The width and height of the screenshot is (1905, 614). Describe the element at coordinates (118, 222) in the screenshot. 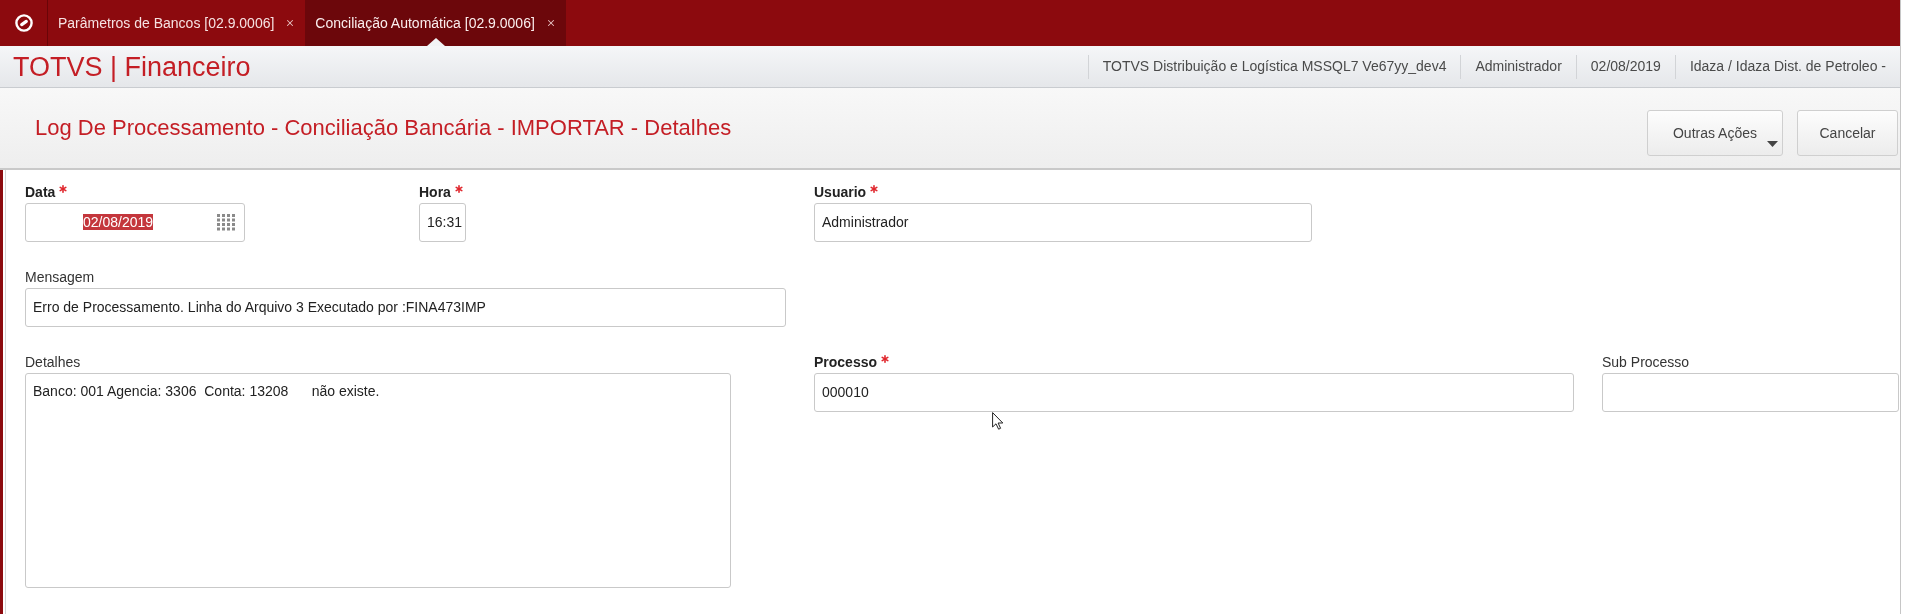

I see `selected-text: 02/08/2019` at that location.